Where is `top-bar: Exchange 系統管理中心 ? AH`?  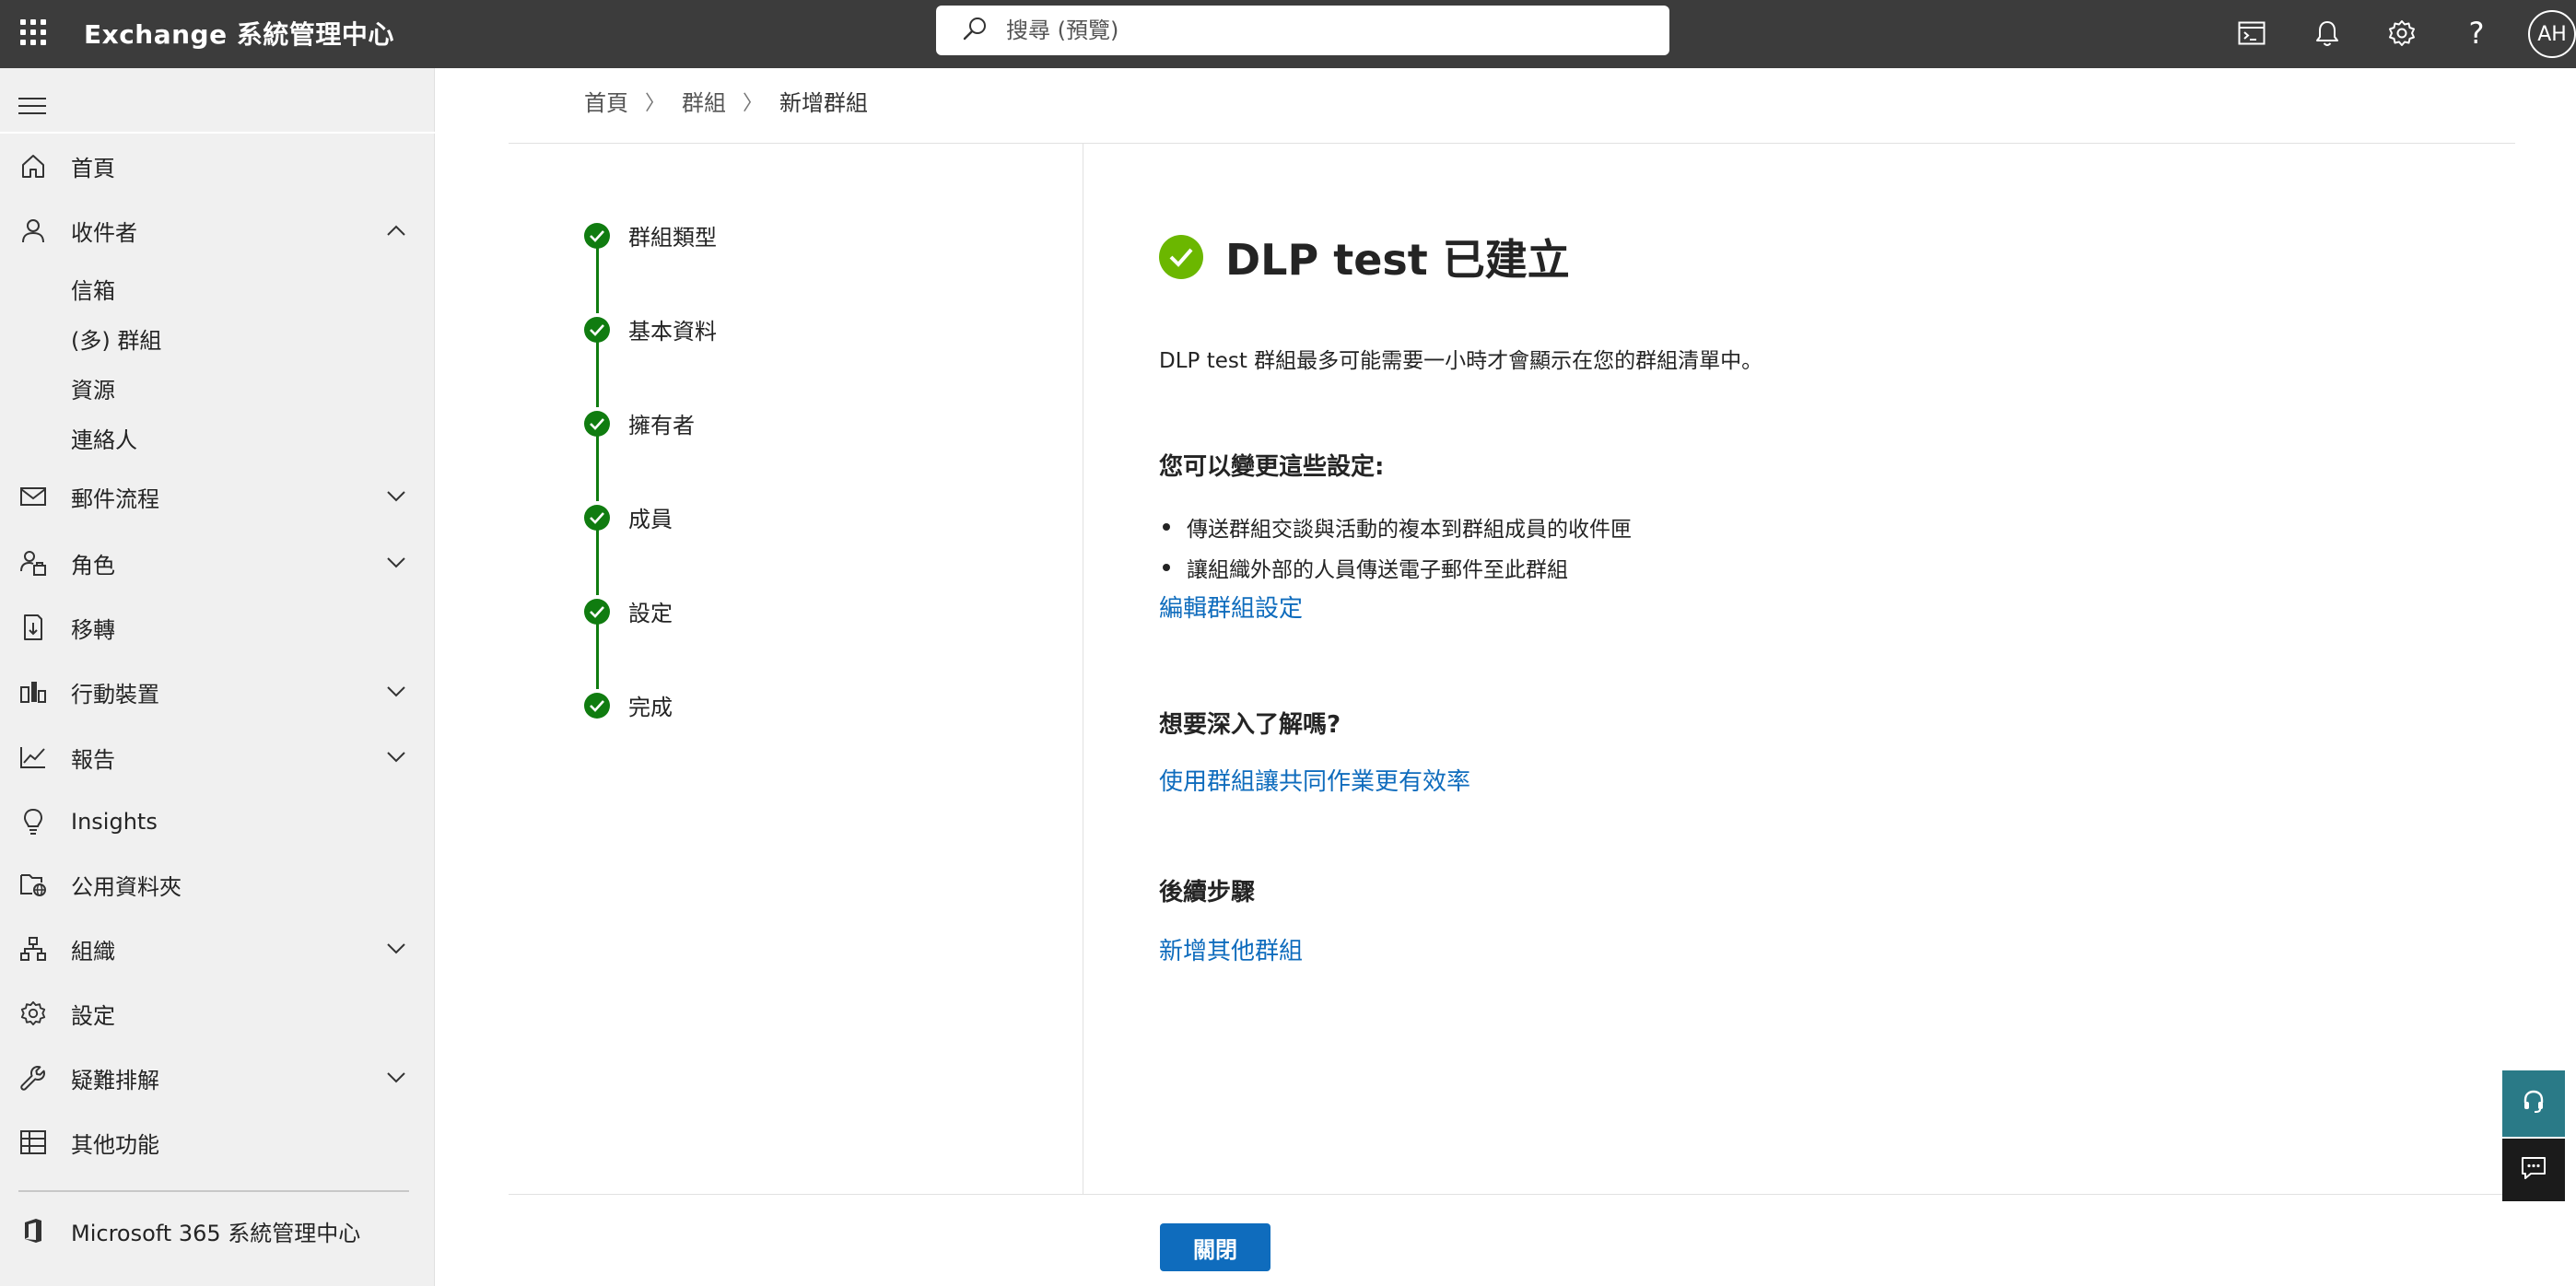
top-bar: Exchange 系統管理中心 ? AH is located at coordinates (1288, 34).